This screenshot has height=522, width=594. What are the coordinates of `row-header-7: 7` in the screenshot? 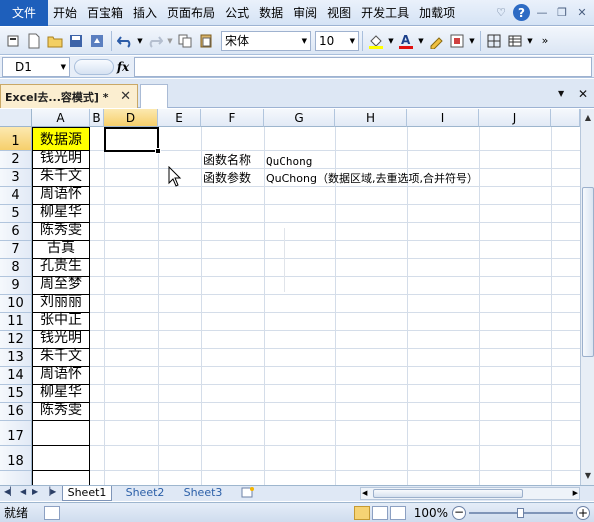 It's located at (16, 250).